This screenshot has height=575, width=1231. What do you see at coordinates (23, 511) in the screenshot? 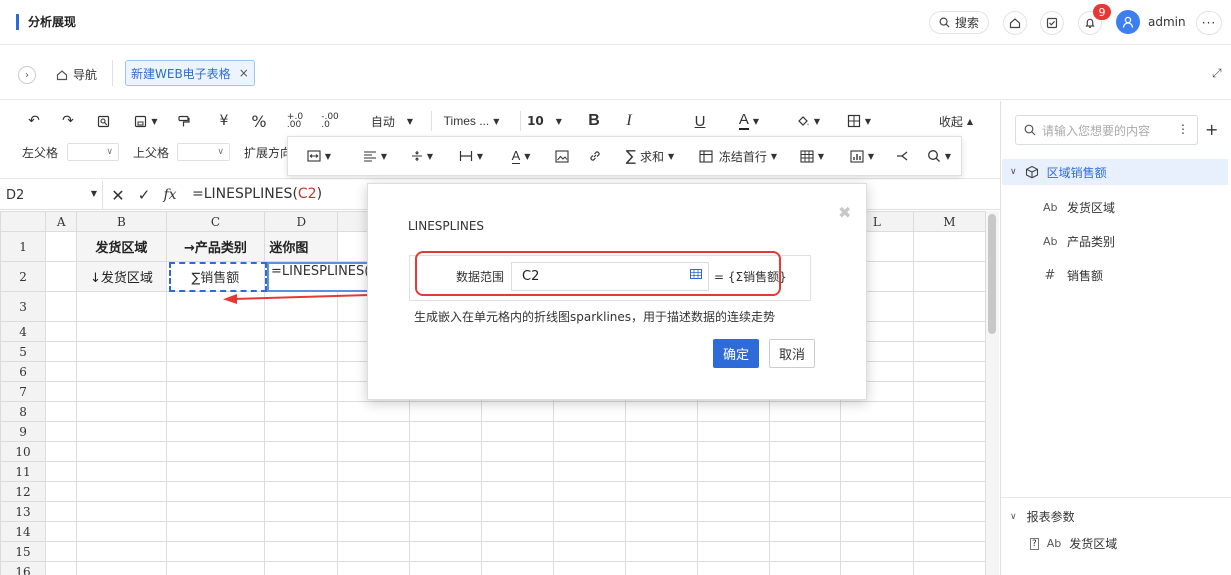
I see `row-header: 13` at bounding box center [23, 511].